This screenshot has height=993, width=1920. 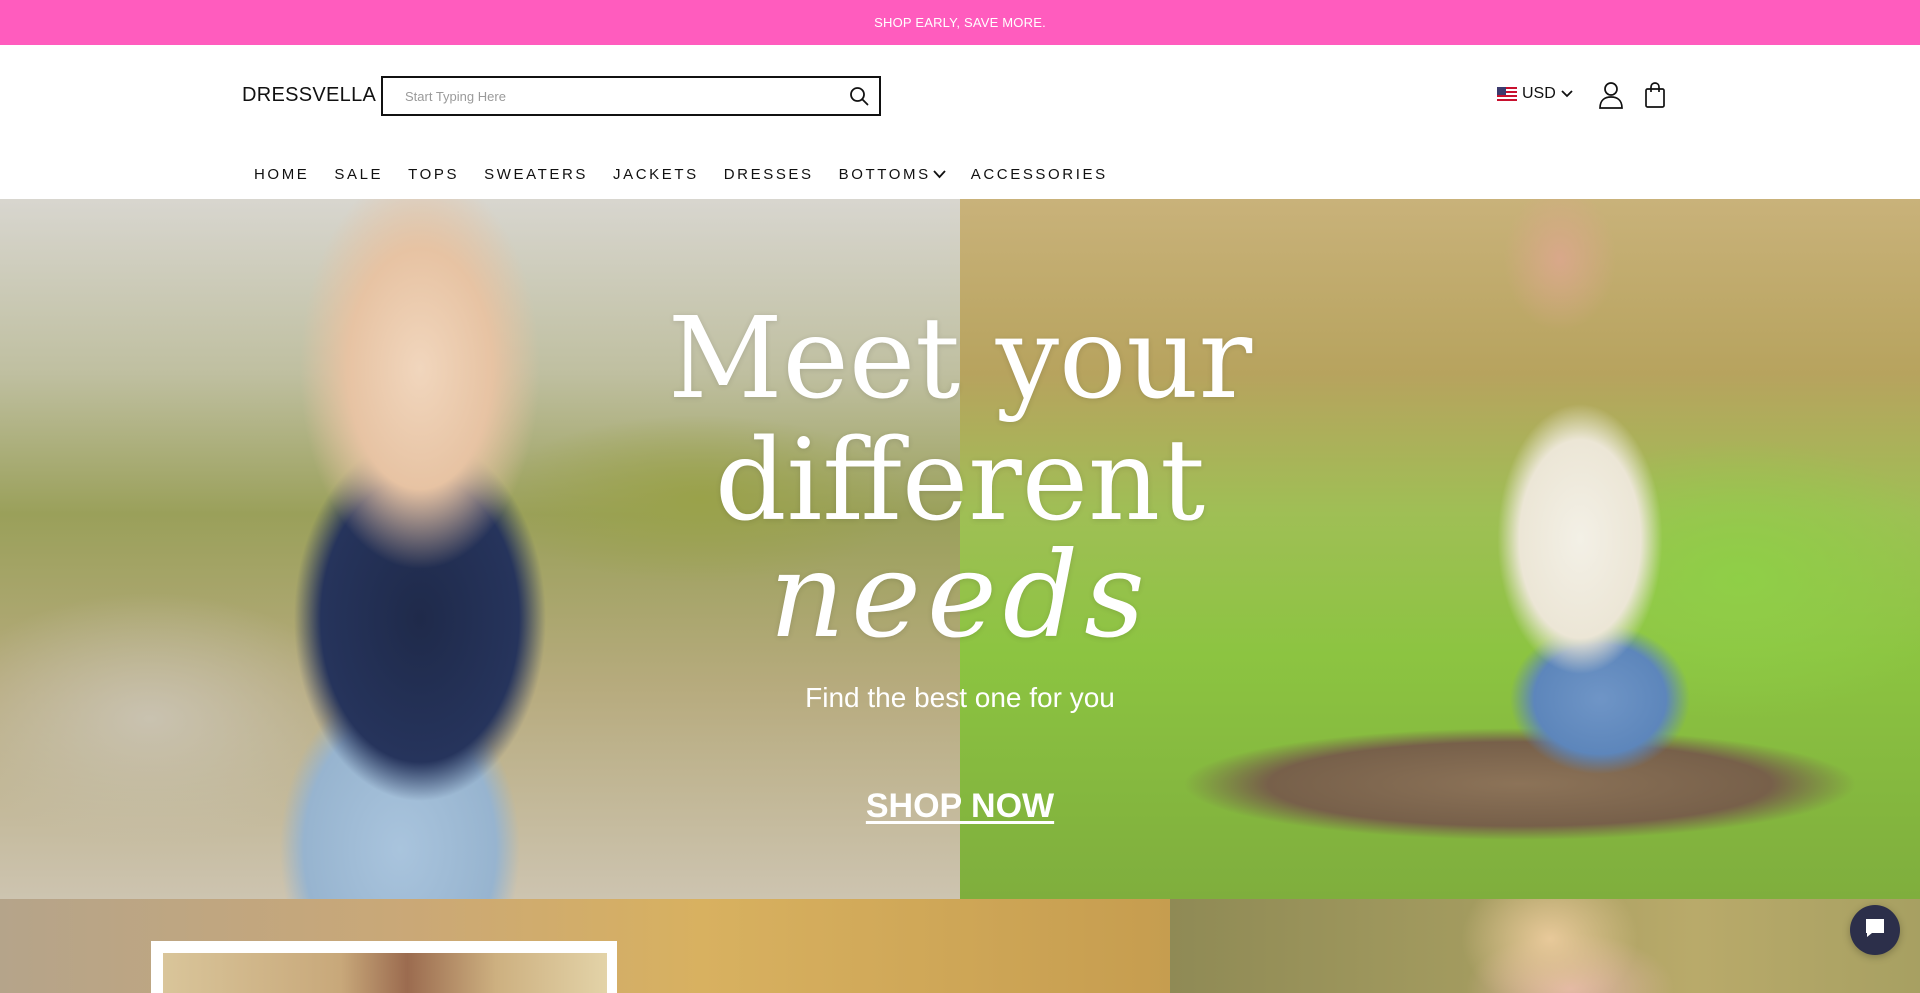 I want to click on nav-item-dresses: DRESSES, so click(x=769, y=174).